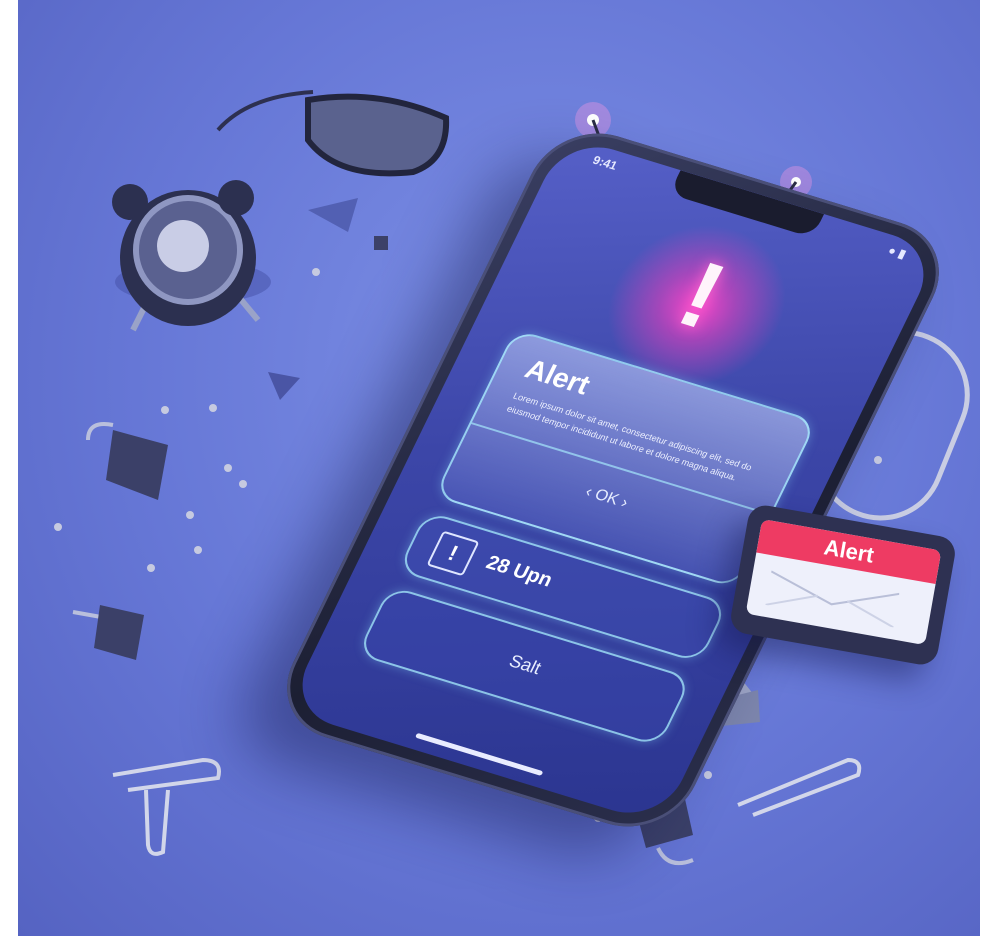 Image resolution: width=1000 pixels, height=936 pixels. I want to click on paper-shape-icon, so click(328, 299).